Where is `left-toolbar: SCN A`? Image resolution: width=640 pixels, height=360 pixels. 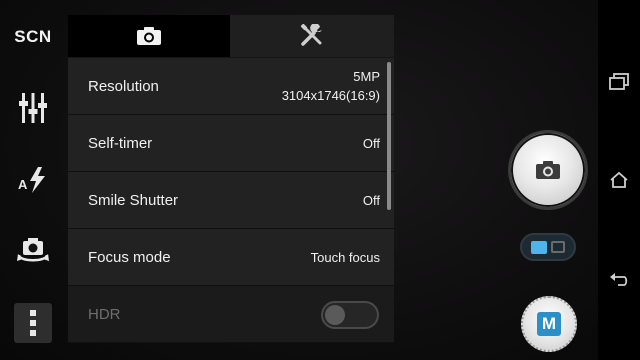
left-toolbar: SCN A is located at coordinates (33, 180).